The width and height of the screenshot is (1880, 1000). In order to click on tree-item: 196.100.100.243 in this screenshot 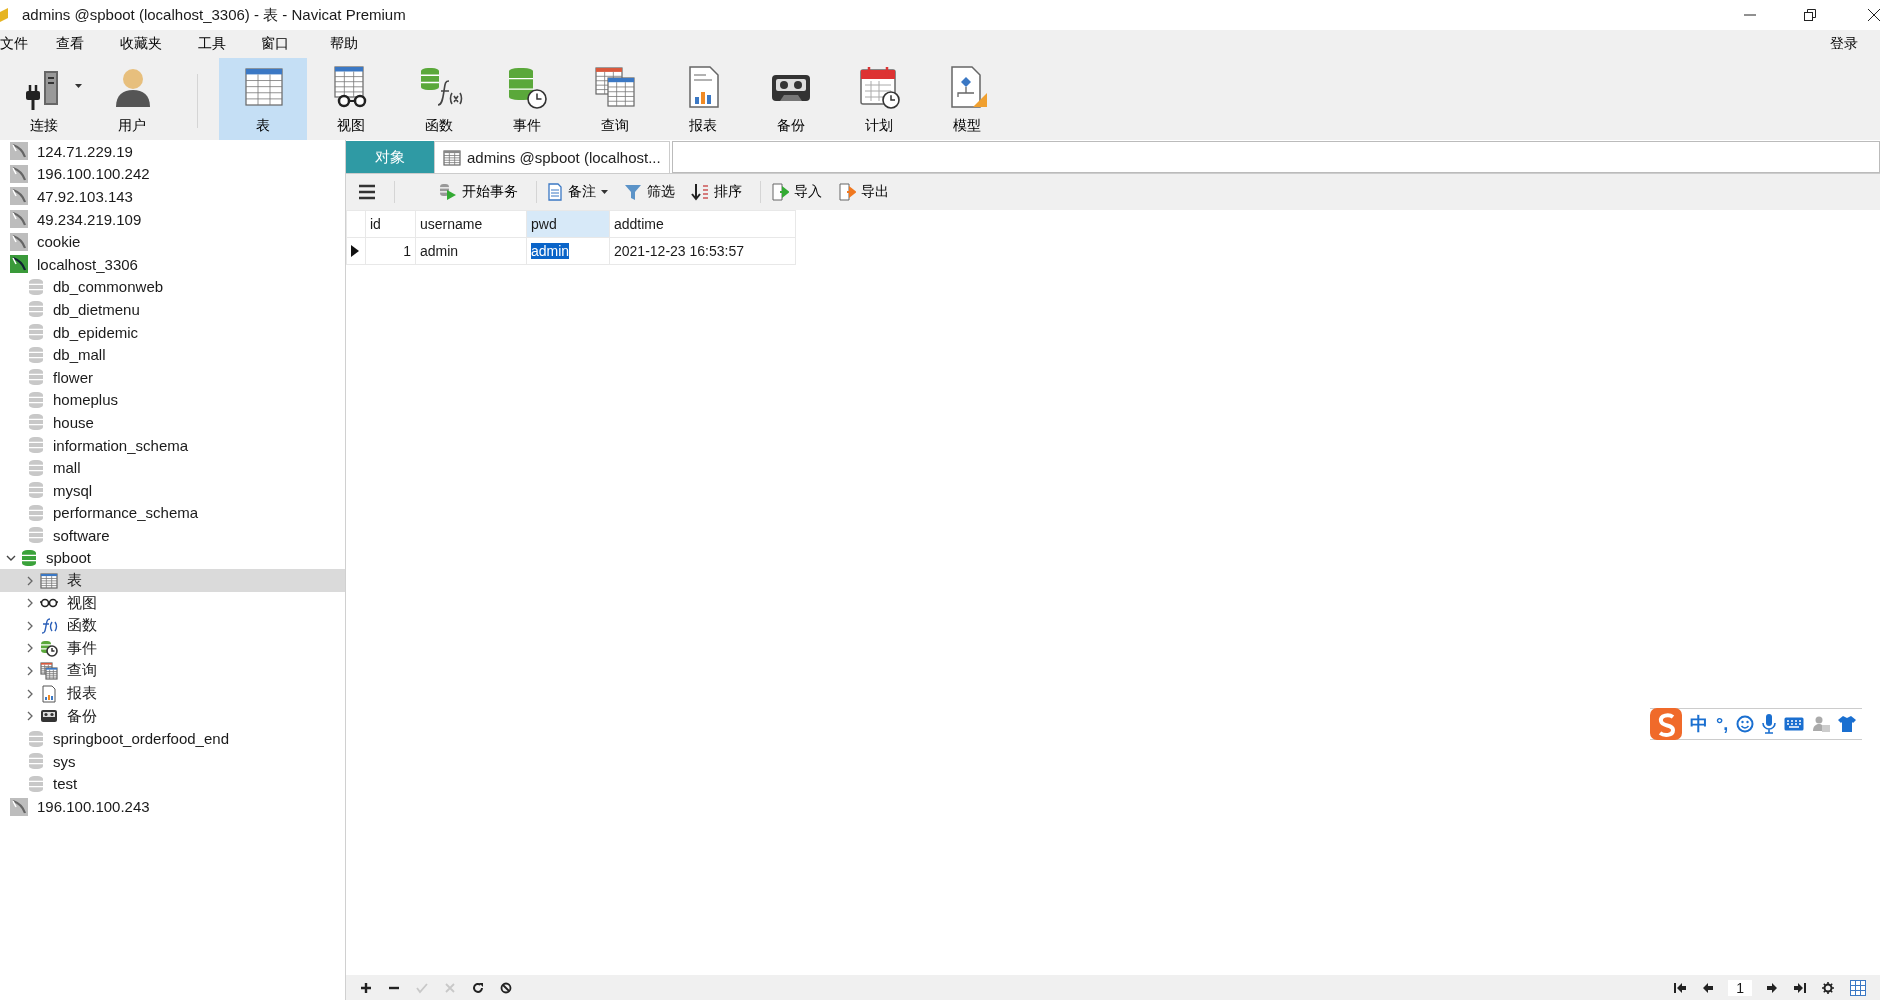, I will do `click(172, 806)`.